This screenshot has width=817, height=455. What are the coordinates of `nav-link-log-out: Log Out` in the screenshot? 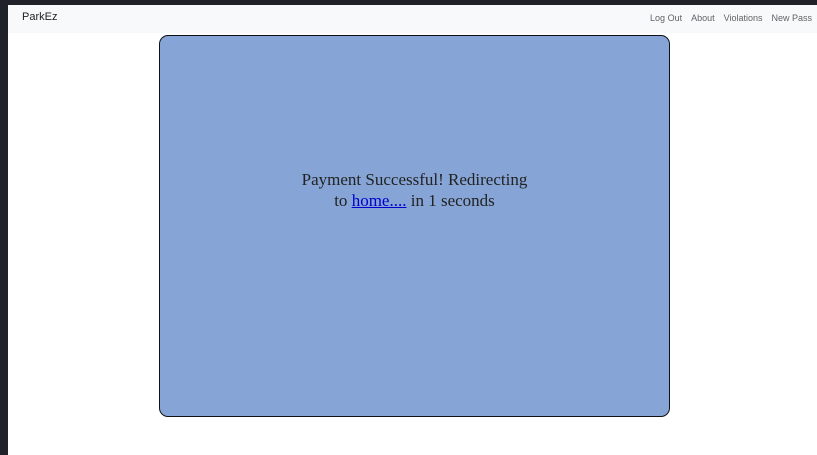 It's located at (666, 18).